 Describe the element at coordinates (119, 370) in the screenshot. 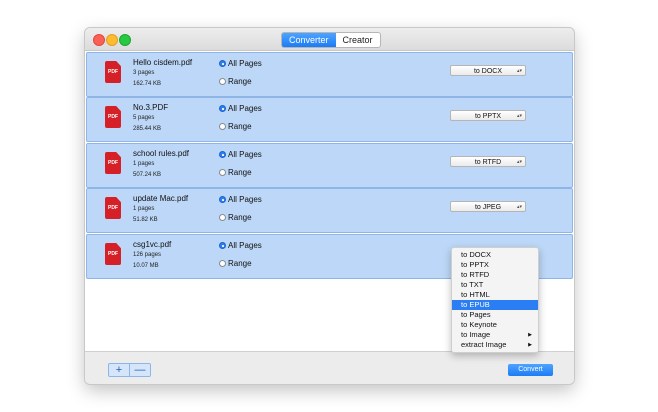

I see `add-file-button: +` at that location.